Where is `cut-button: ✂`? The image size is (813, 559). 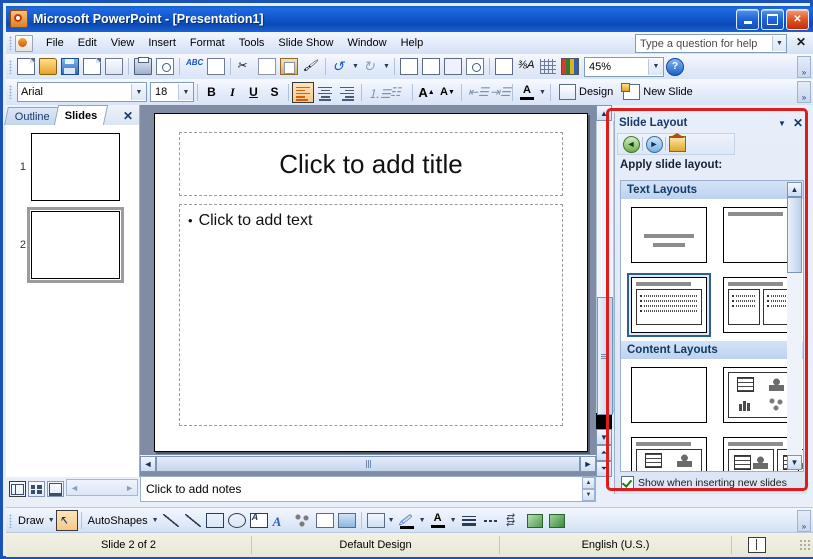
cut-button: ✂ is located at coordinates (245, 66).